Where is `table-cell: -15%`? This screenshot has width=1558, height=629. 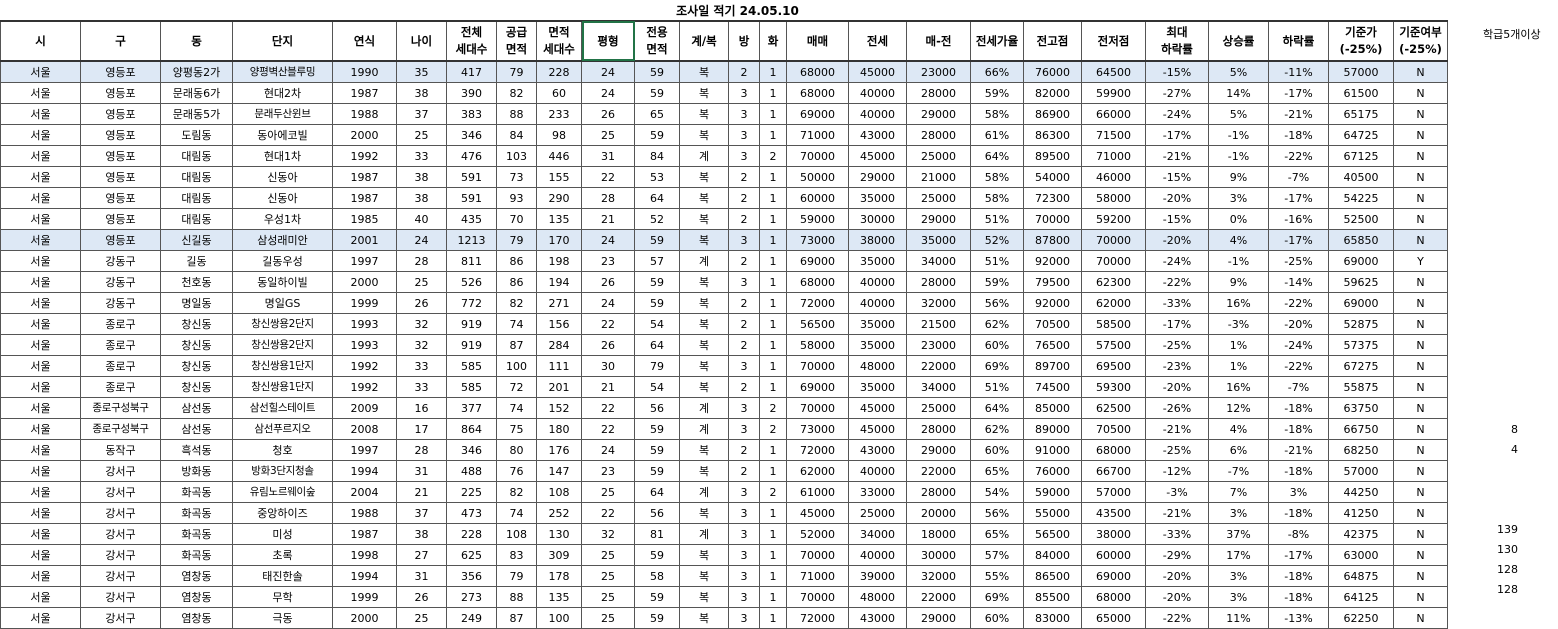
table-cell: -15% is located at coordinates (1177, 177).